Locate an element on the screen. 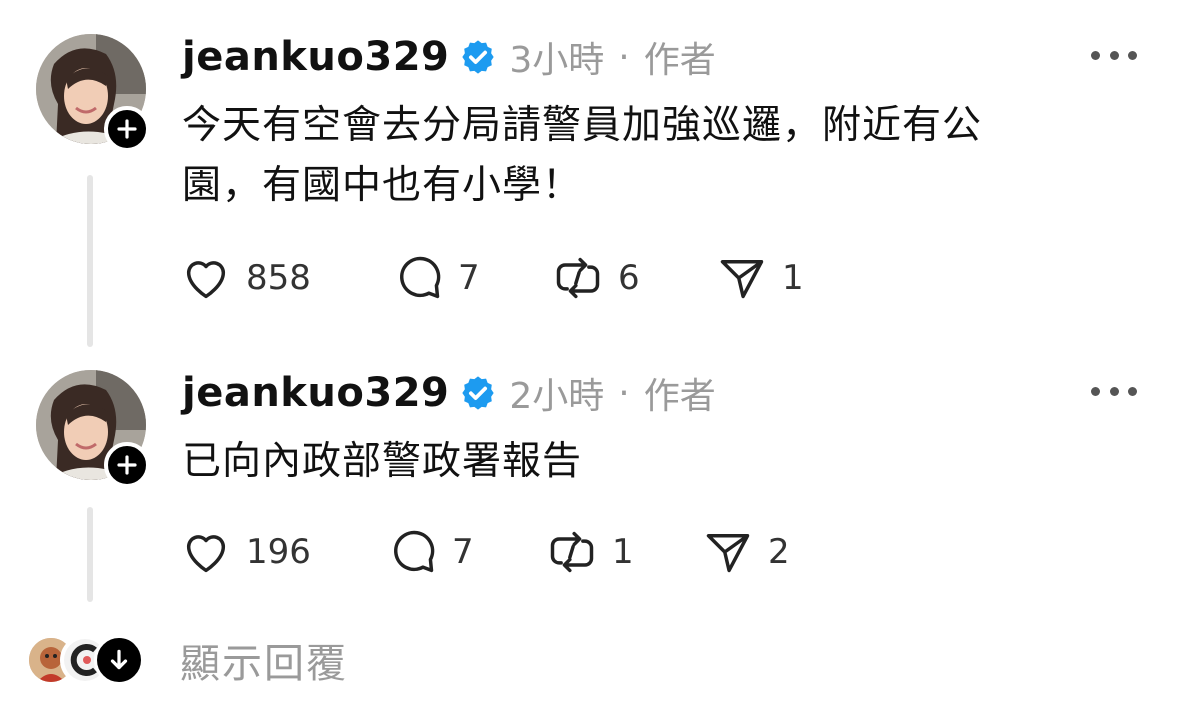  show-replies-row: 顯示回覆 is located at coordinates (187, 660).